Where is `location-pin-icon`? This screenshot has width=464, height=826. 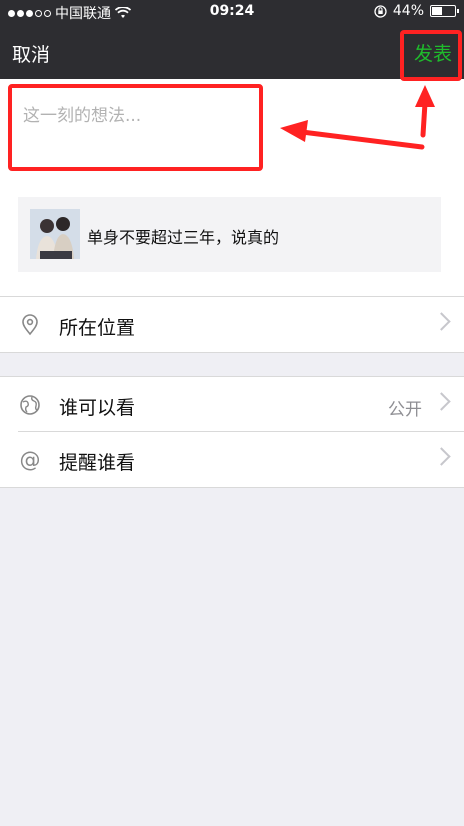
location-pin-icon is located at coordinates (30, 325).